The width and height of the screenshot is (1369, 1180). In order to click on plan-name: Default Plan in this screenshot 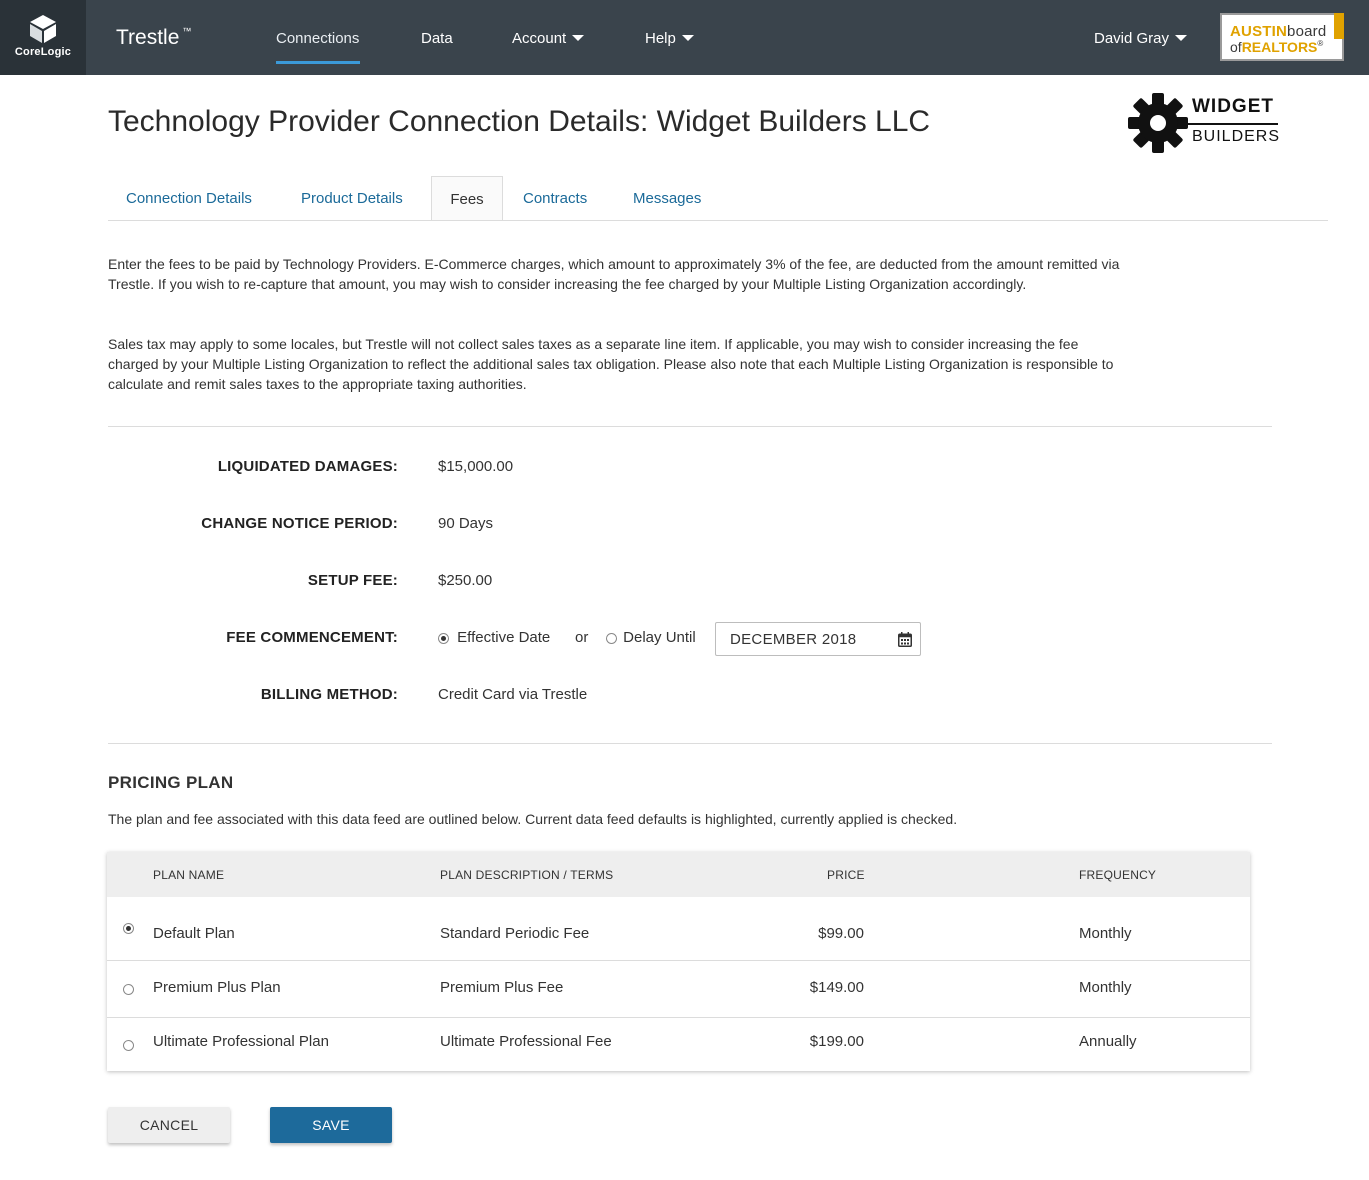, I will do `click(194, 933)`.